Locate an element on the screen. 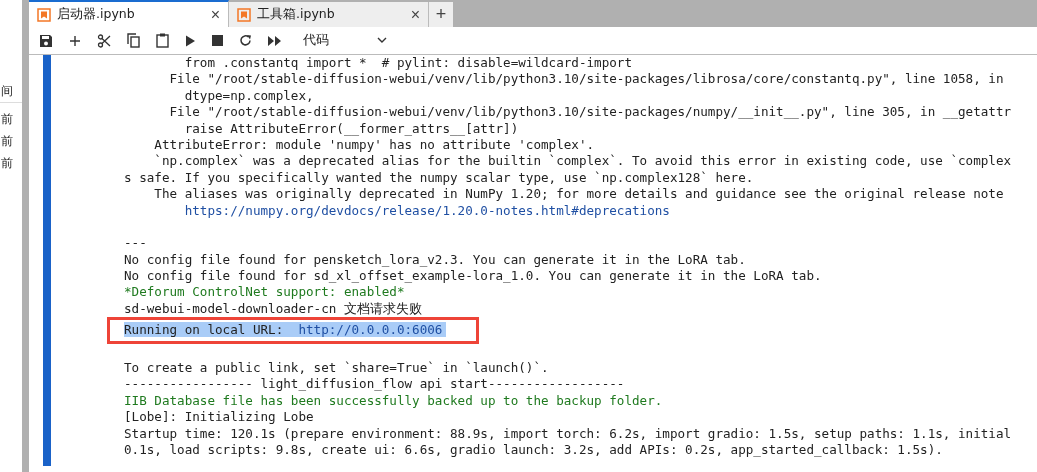 The height and width of the screenshot is (472, 1037). output-line: [Lobe]: Initializing Lobe is located at coordinates (219, 417).